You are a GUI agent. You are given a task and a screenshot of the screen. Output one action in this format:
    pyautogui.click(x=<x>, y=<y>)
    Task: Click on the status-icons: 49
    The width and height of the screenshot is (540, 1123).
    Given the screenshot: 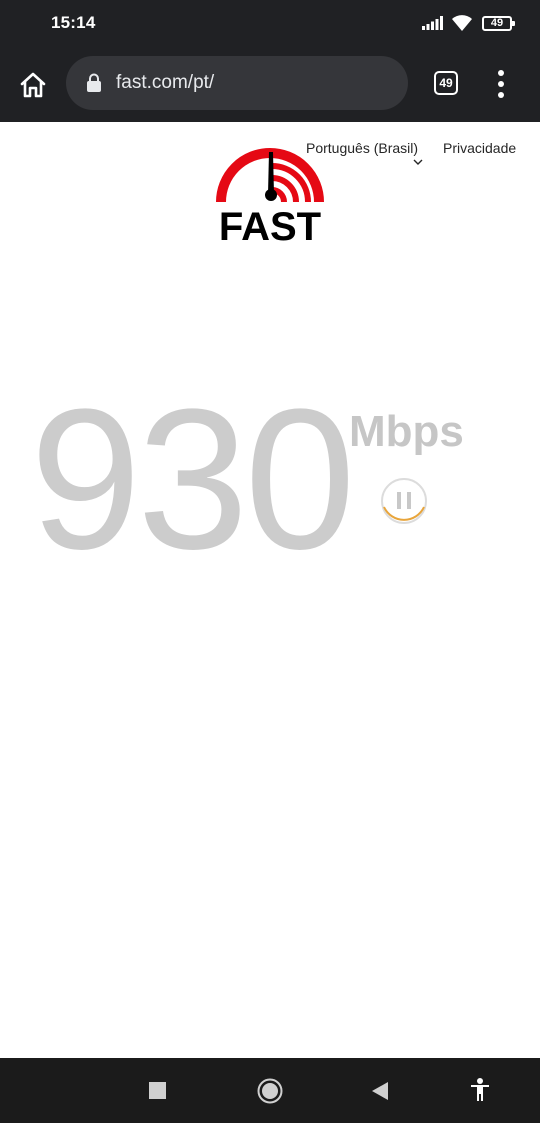 What is the action you would take?
    pyautogui.click(x=468, y=23)
    